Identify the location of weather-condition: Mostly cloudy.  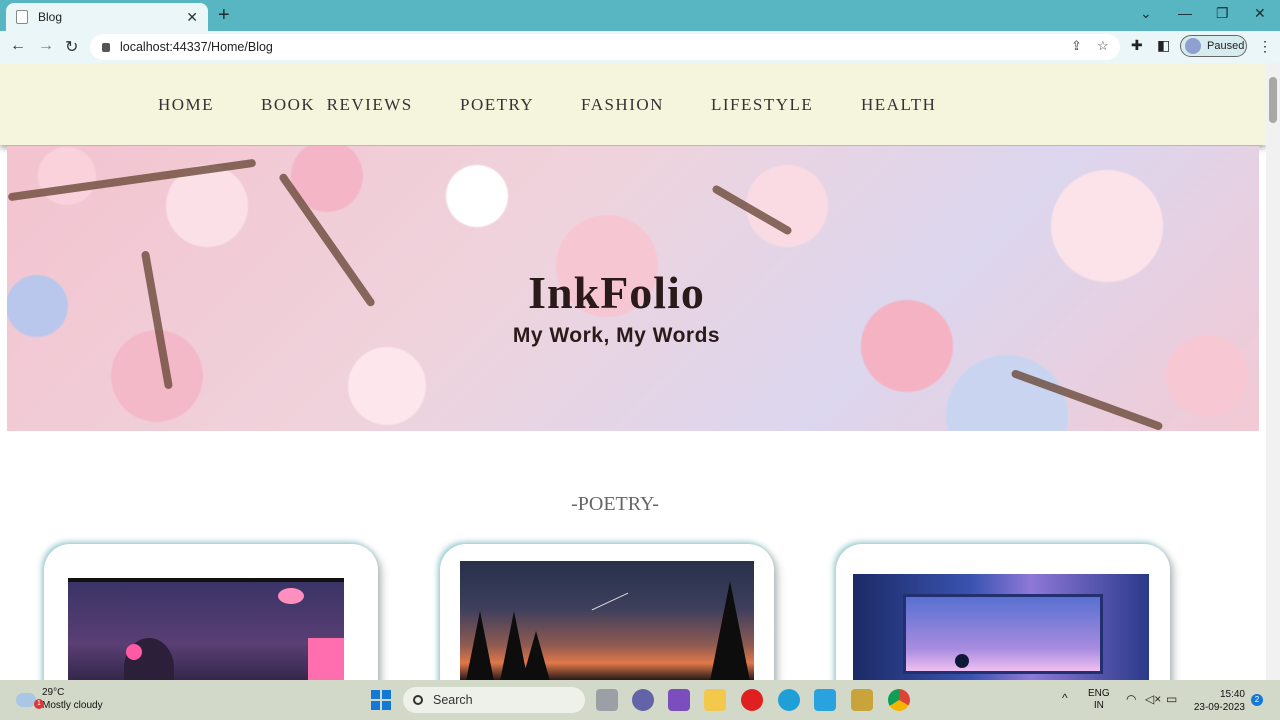
(72, 705).